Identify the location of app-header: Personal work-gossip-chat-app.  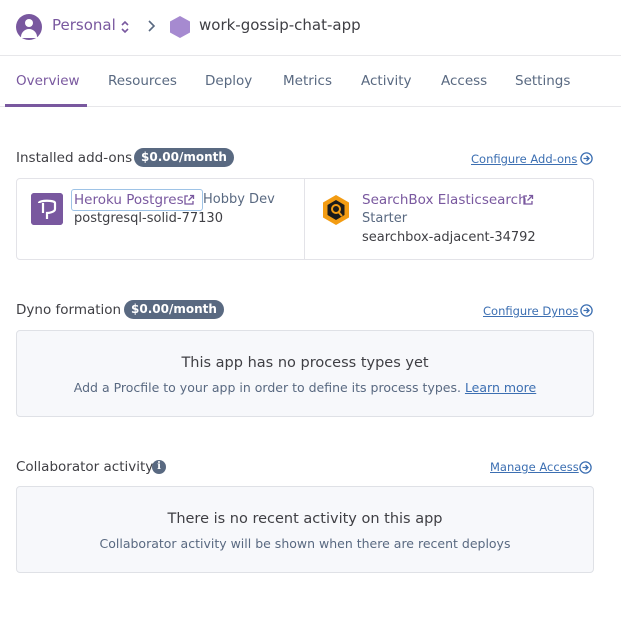
(310, 28).